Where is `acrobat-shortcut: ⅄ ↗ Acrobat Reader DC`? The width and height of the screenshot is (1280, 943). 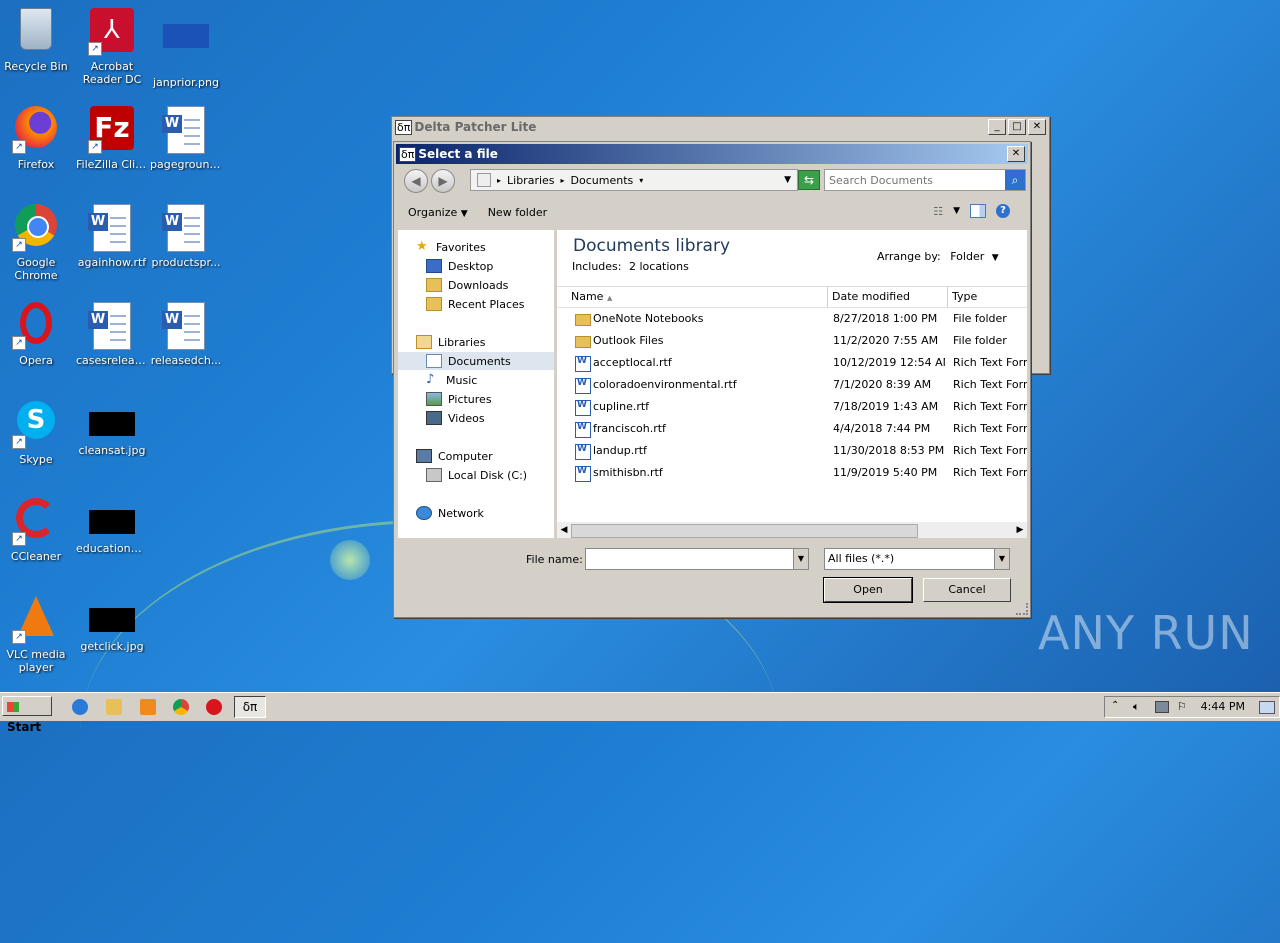
acrobat-shortcut: ⅄ ↗ Acrobat Reader DC is located at coordinates (112, 45).